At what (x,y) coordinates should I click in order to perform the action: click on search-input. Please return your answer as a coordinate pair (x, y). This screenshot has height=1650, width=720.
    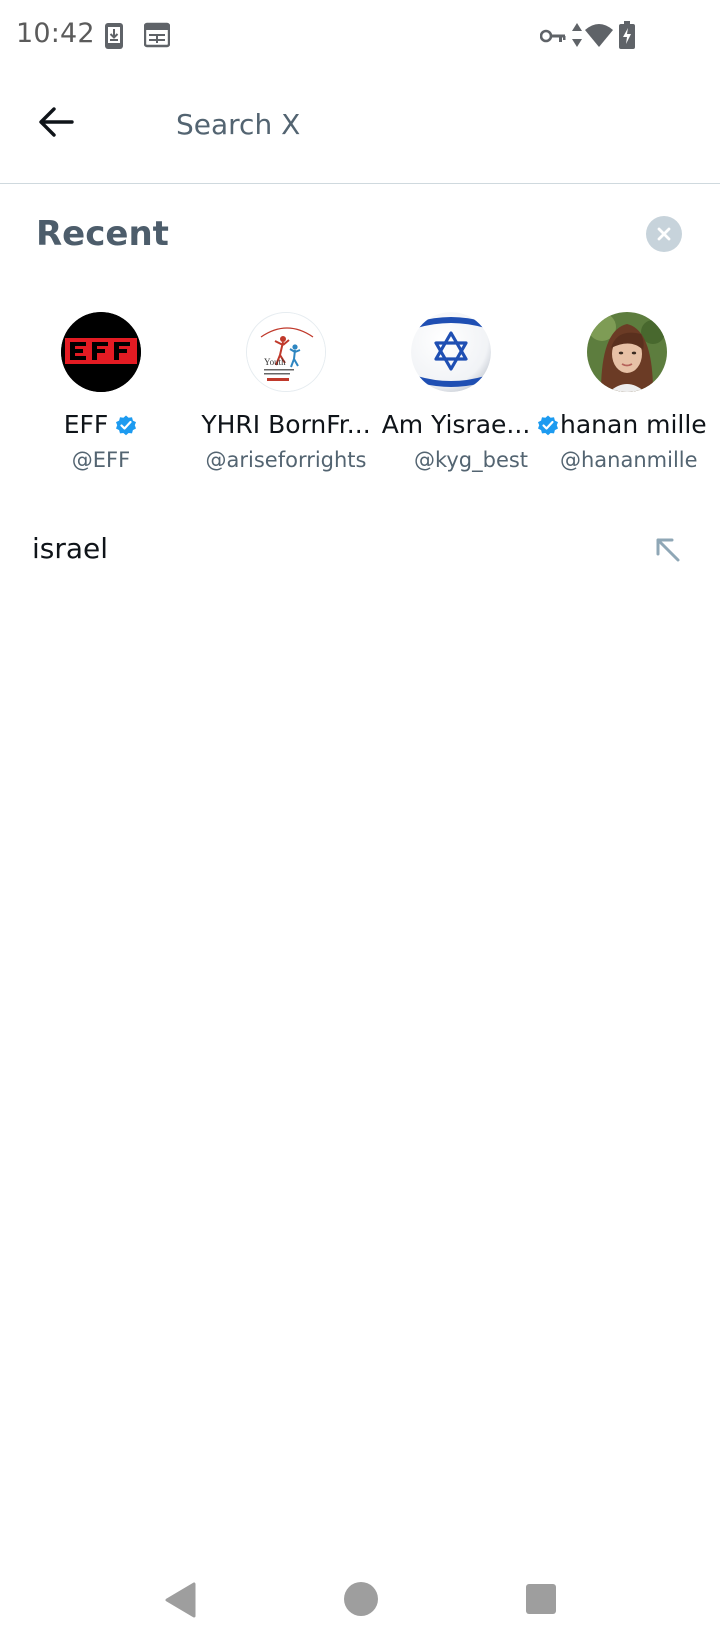
    Looking at the image, I should click on (426, 124).